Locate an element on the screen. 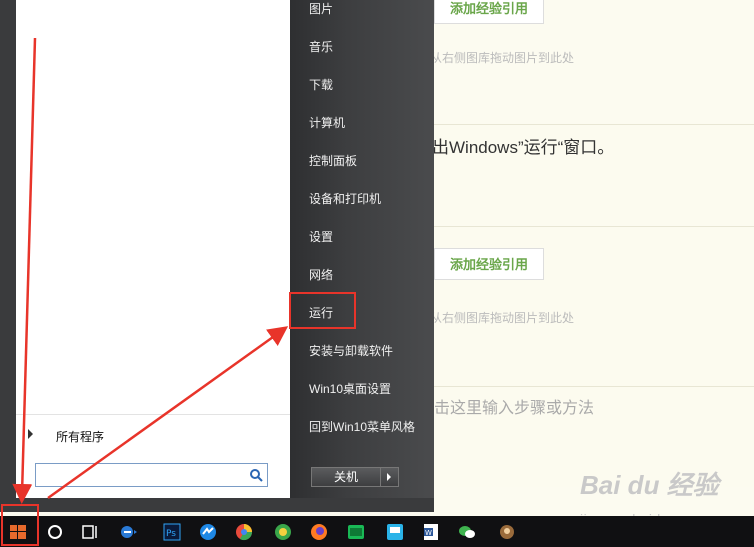  menu-item-win10-desktop-settings: Win10桌面设置 is located at coordinates (350, 388).